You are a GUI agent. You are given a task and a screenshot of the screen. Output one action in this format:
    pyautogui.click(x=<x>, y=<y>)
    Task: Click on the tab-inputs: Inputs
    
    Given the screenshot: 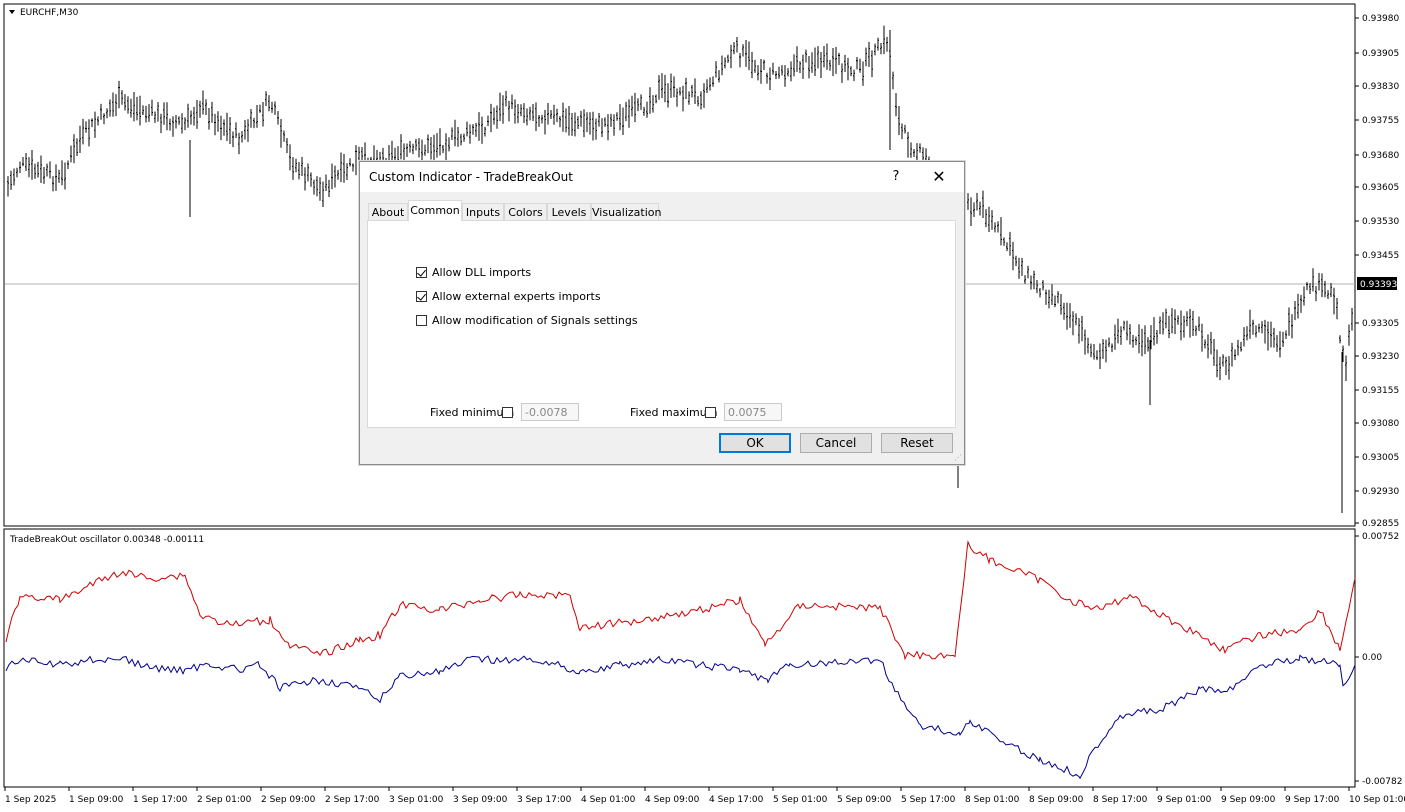 What is the action you would take?
    pyautogui.click(x=483, y=211)
    